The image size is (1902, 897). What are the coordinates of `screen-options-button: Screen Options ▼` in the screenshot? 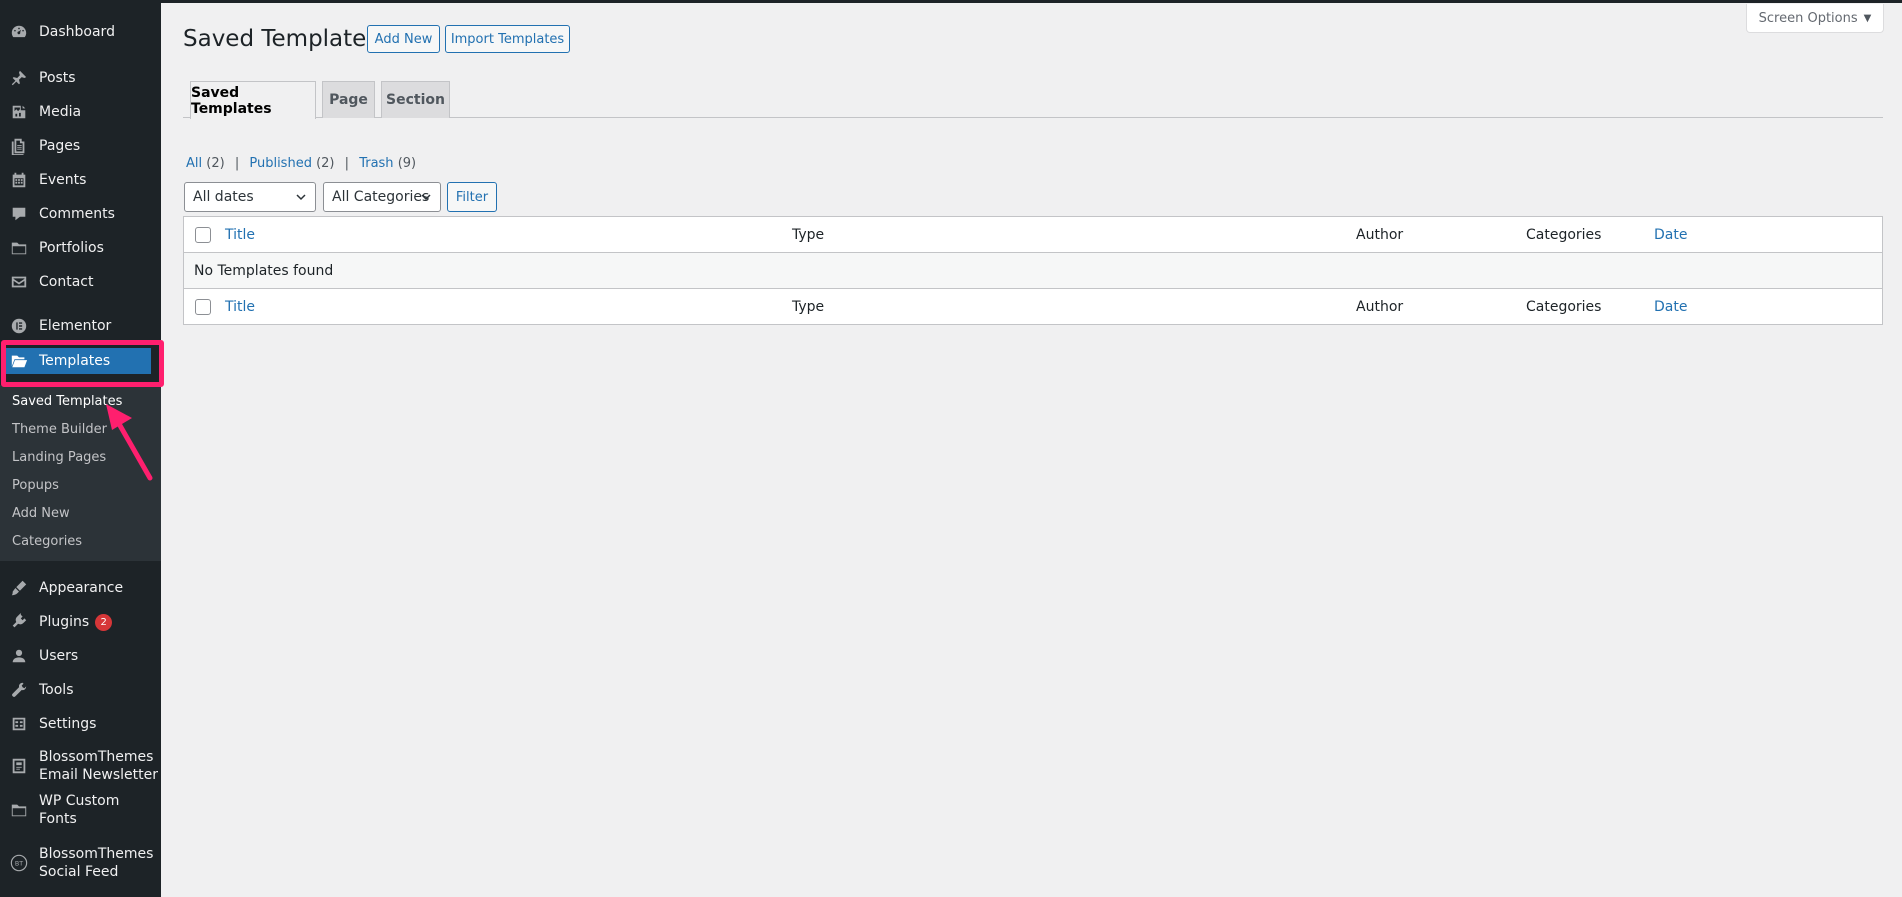 It's located at (1815, 18).